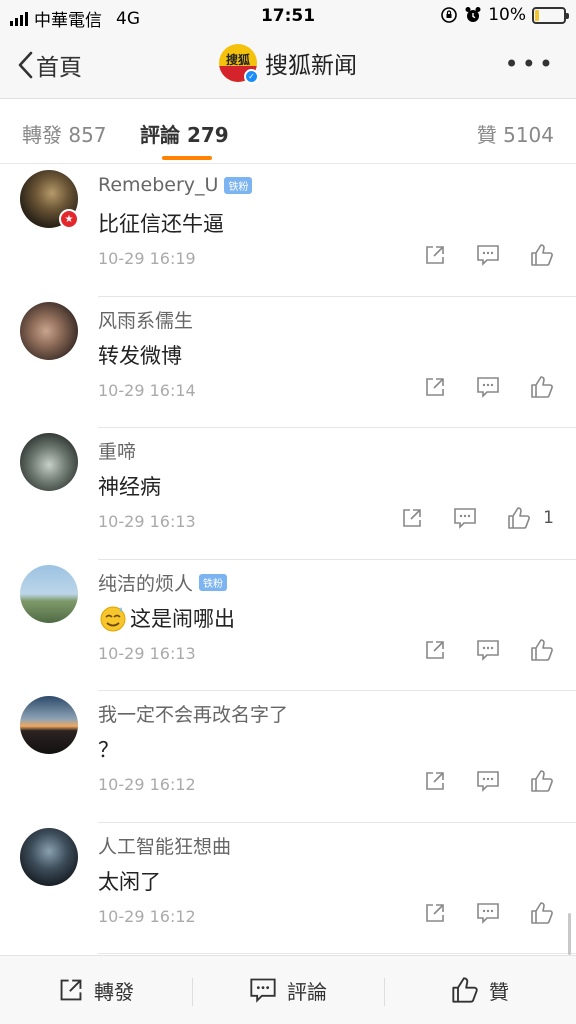  What do you see at coordinates (507, 15) in the screenshot?
I see `battery-percent: 10%` at bounding box center [507, 15].